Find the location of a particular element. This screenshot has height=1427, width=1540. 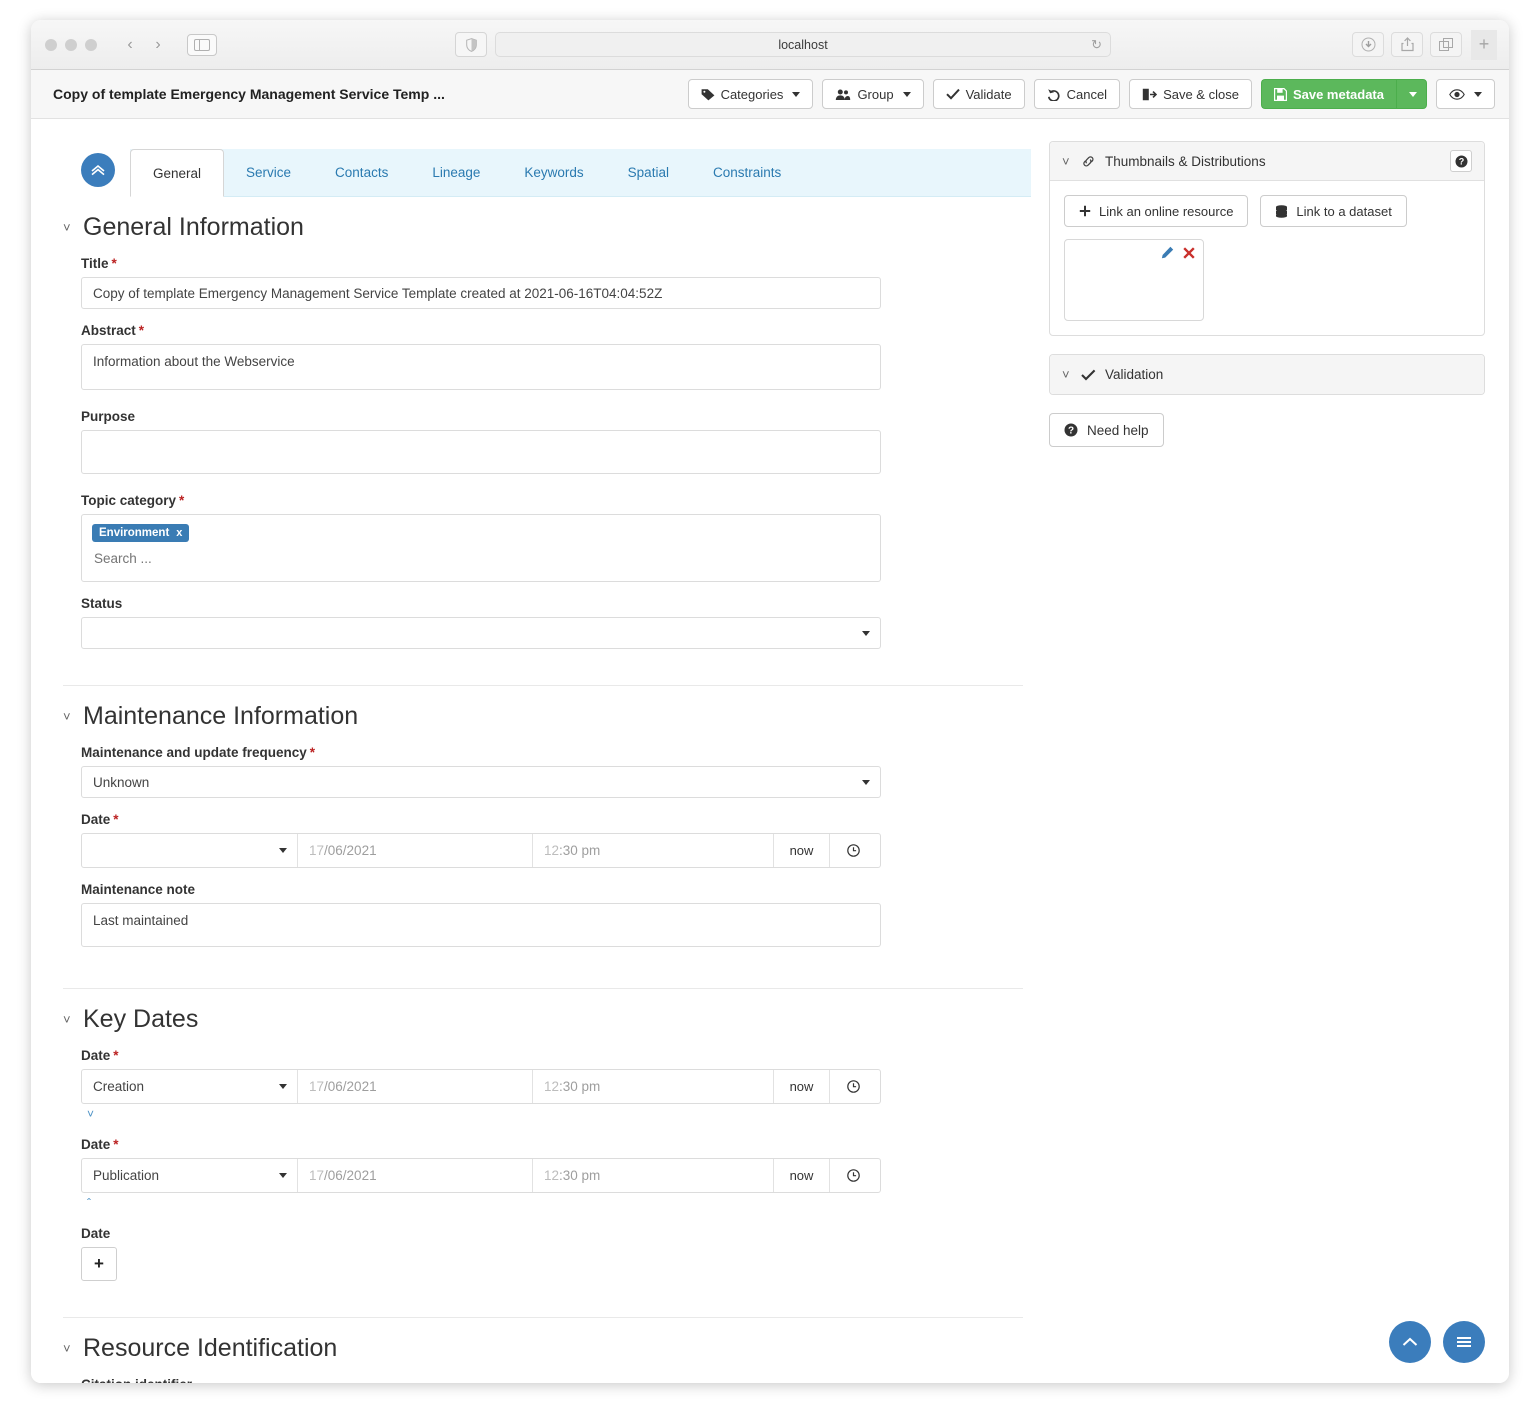

save-and-close-button: Save & close is located at coordinates (1190, 94).